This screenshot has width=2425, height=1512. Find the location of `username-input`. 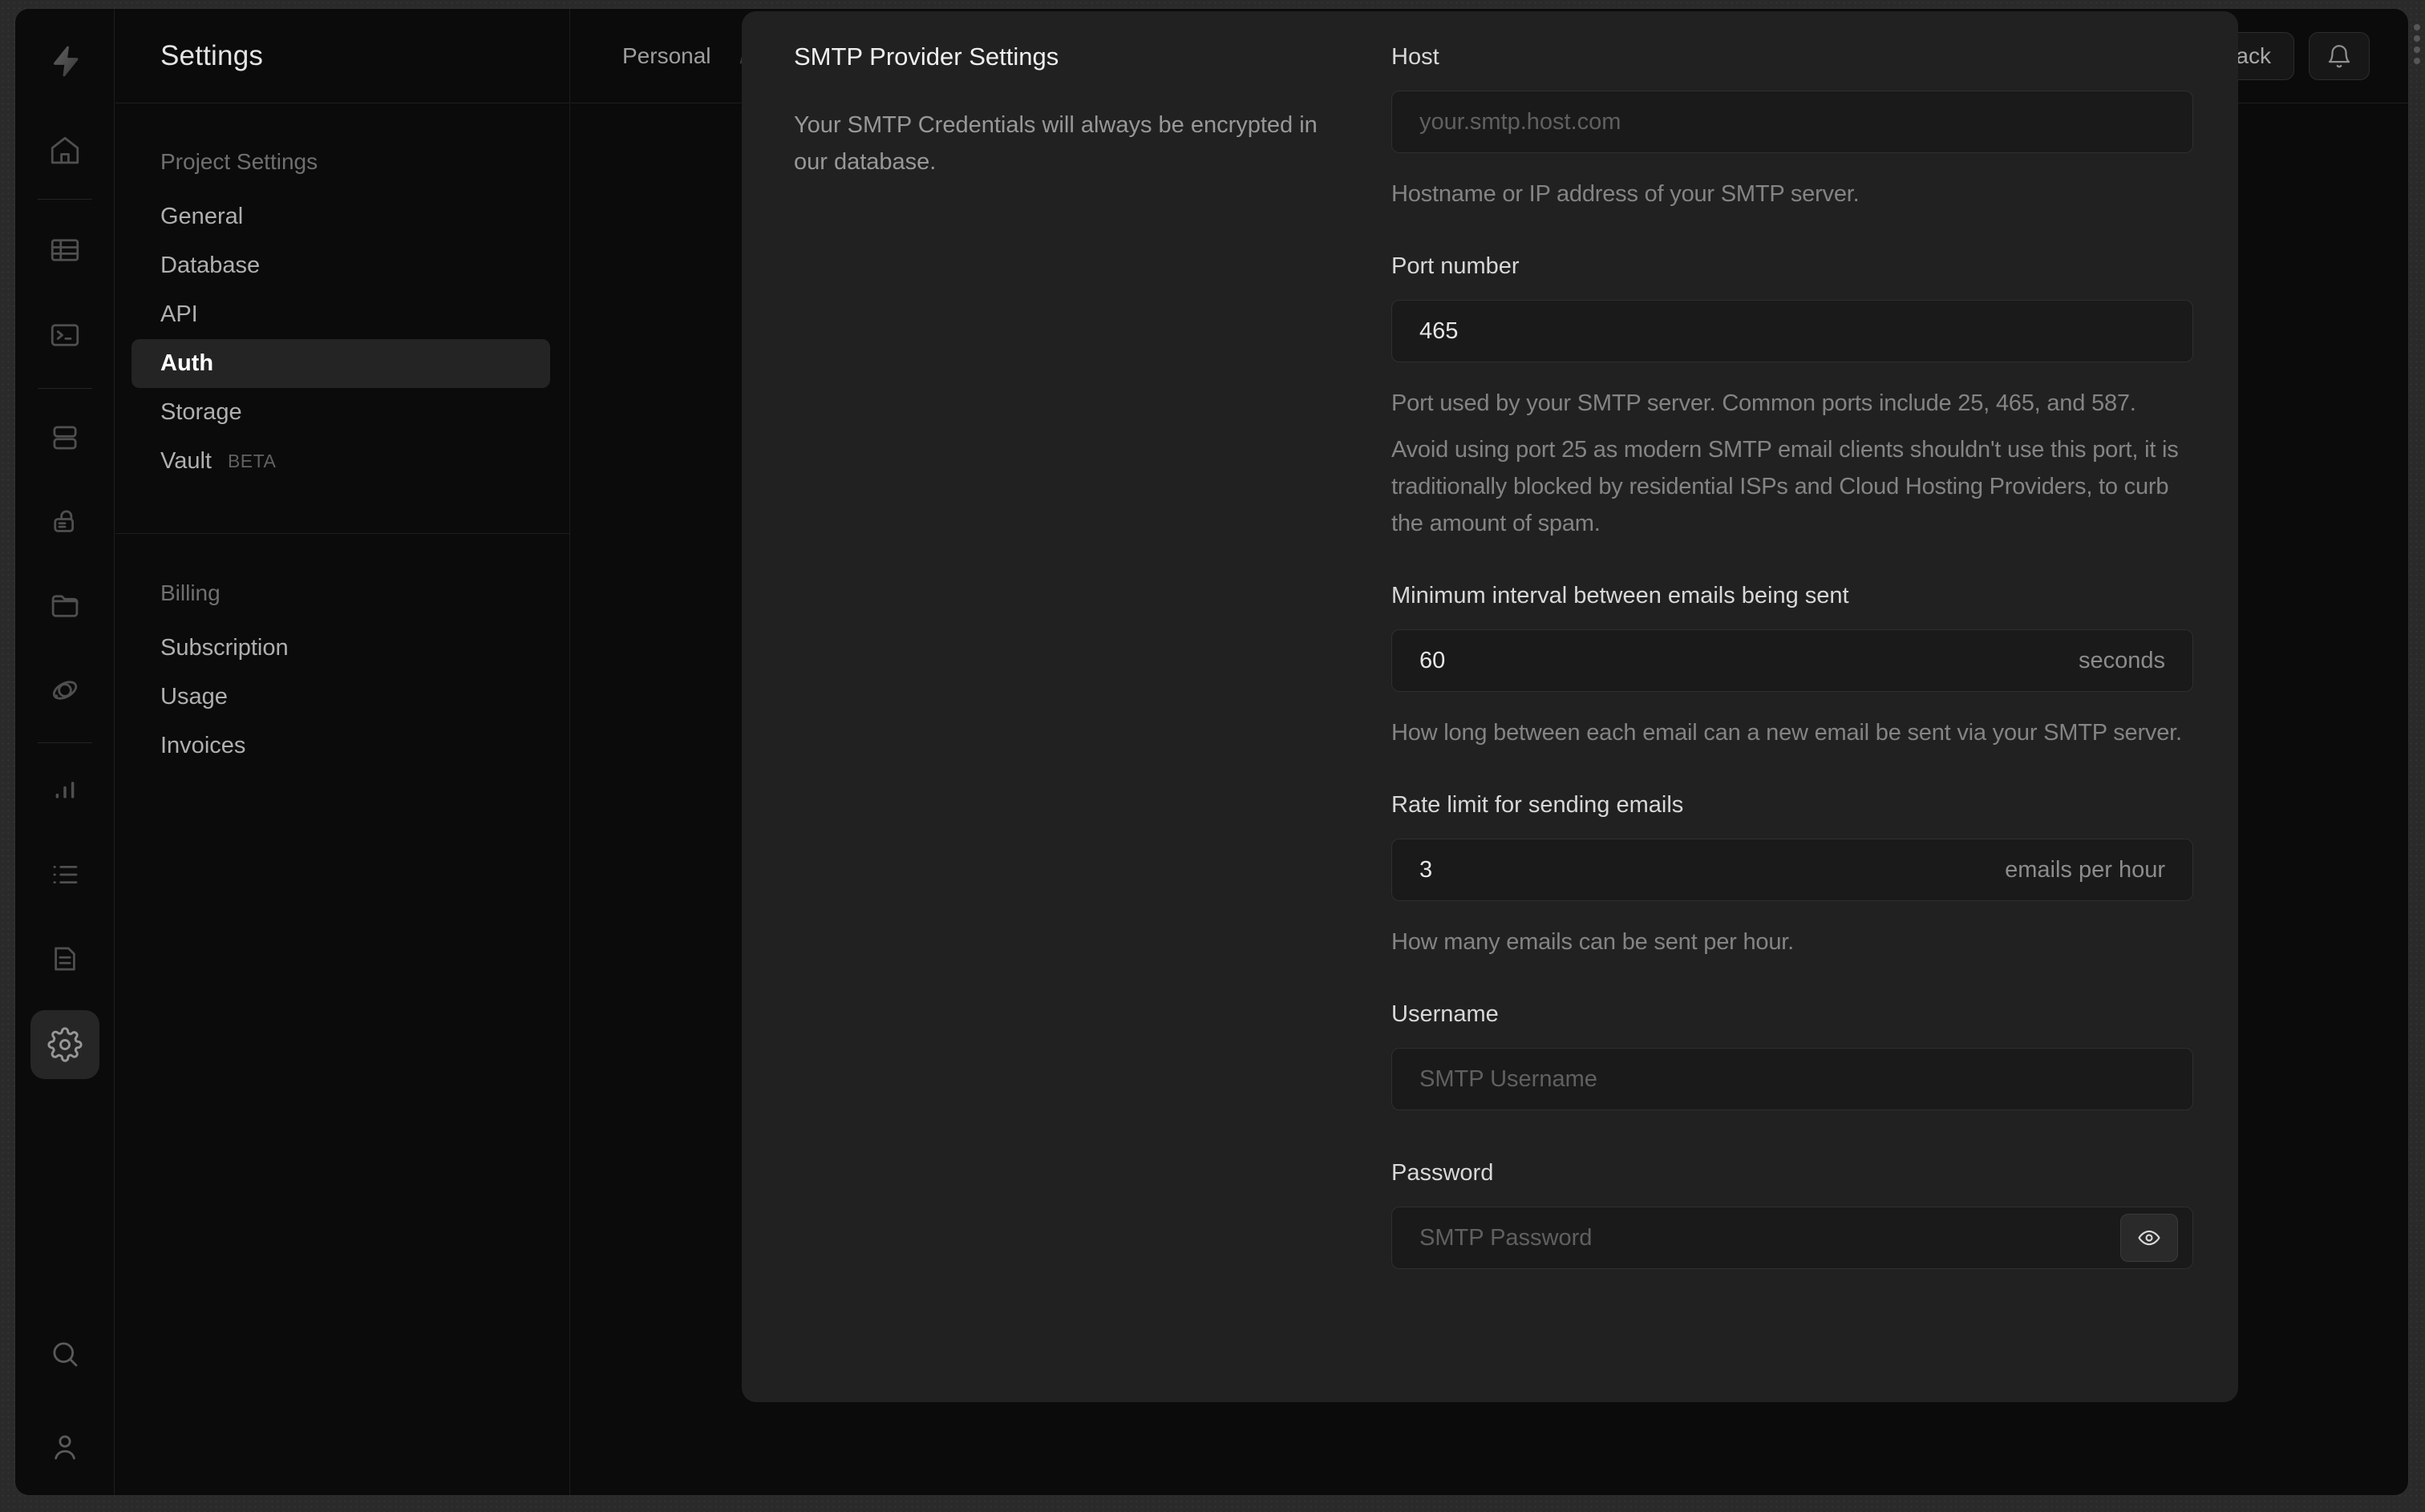

username-input is located at coordinates (1792, 1079).